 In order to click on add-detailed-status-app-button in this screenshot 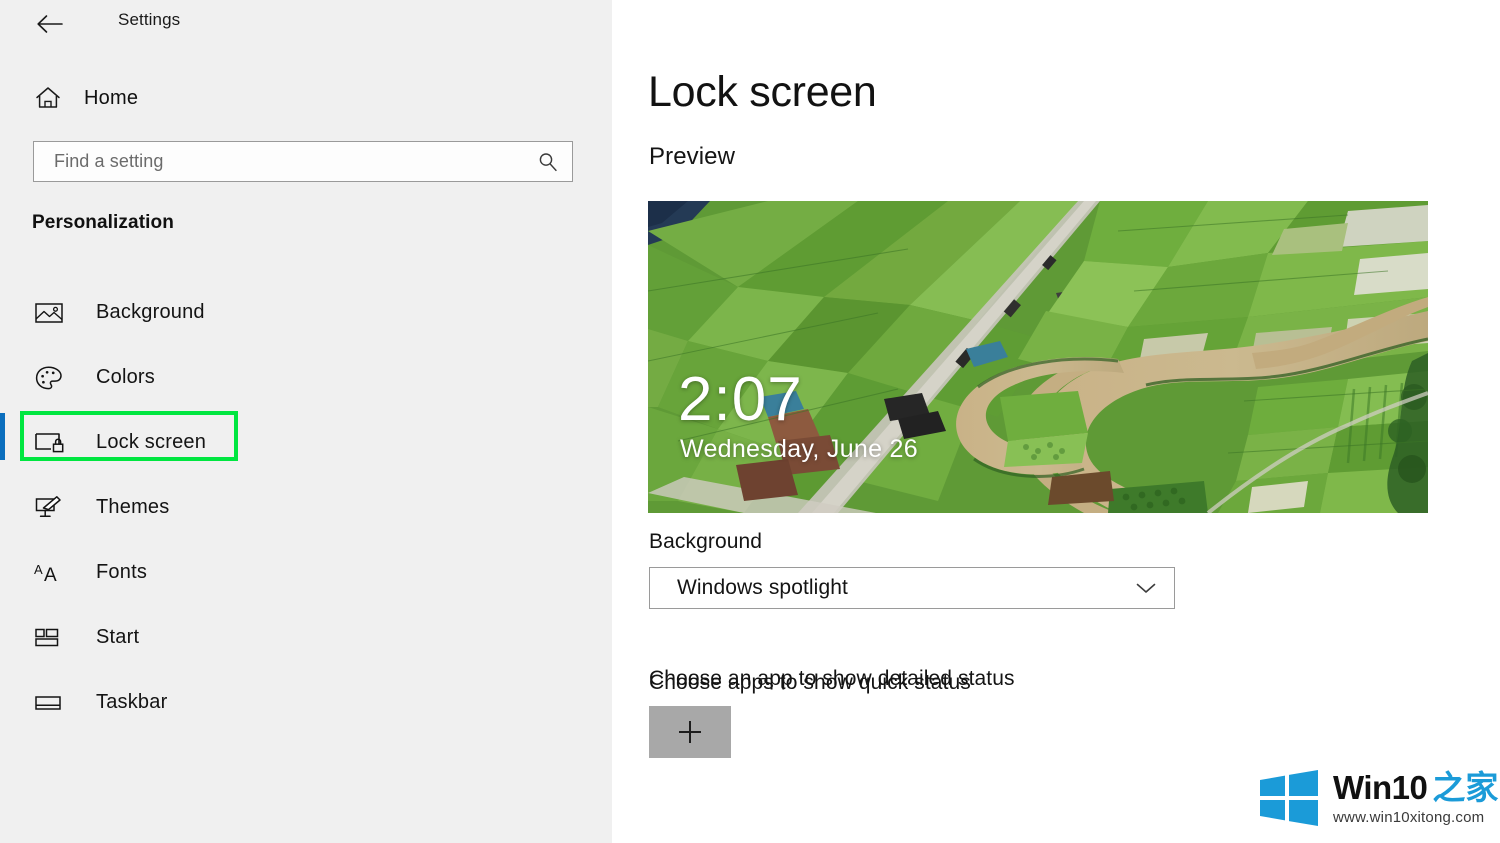, I will do `click(690, 732)`.